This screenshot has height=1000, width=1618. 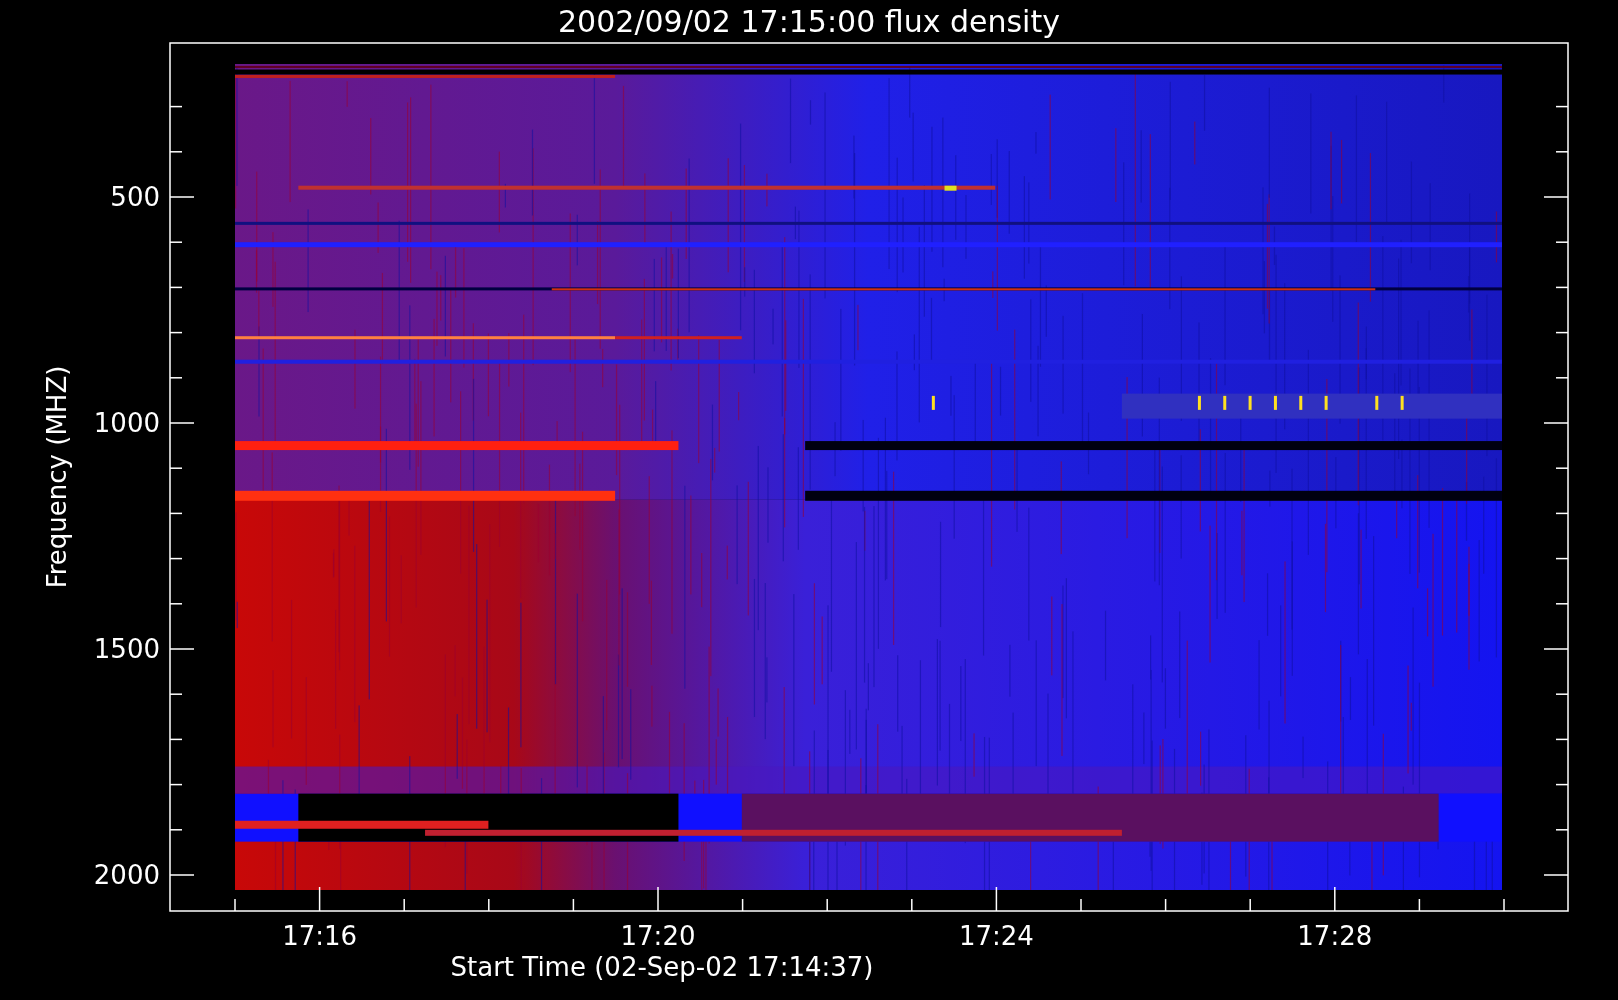 What do you see at coordinates (658, 936) in the screenshot?
I see `x-tick-label: 17:20` at bounding box center [658, 936].